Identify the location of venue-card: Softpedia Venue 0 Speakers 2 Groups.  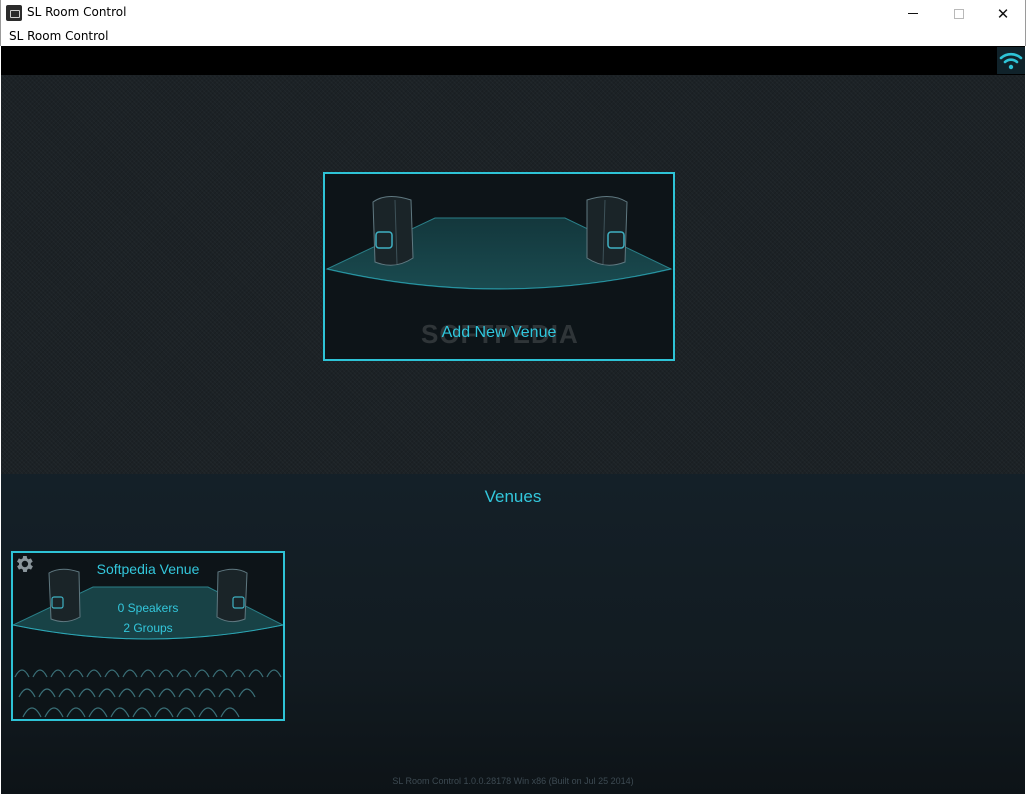
(148, 636).